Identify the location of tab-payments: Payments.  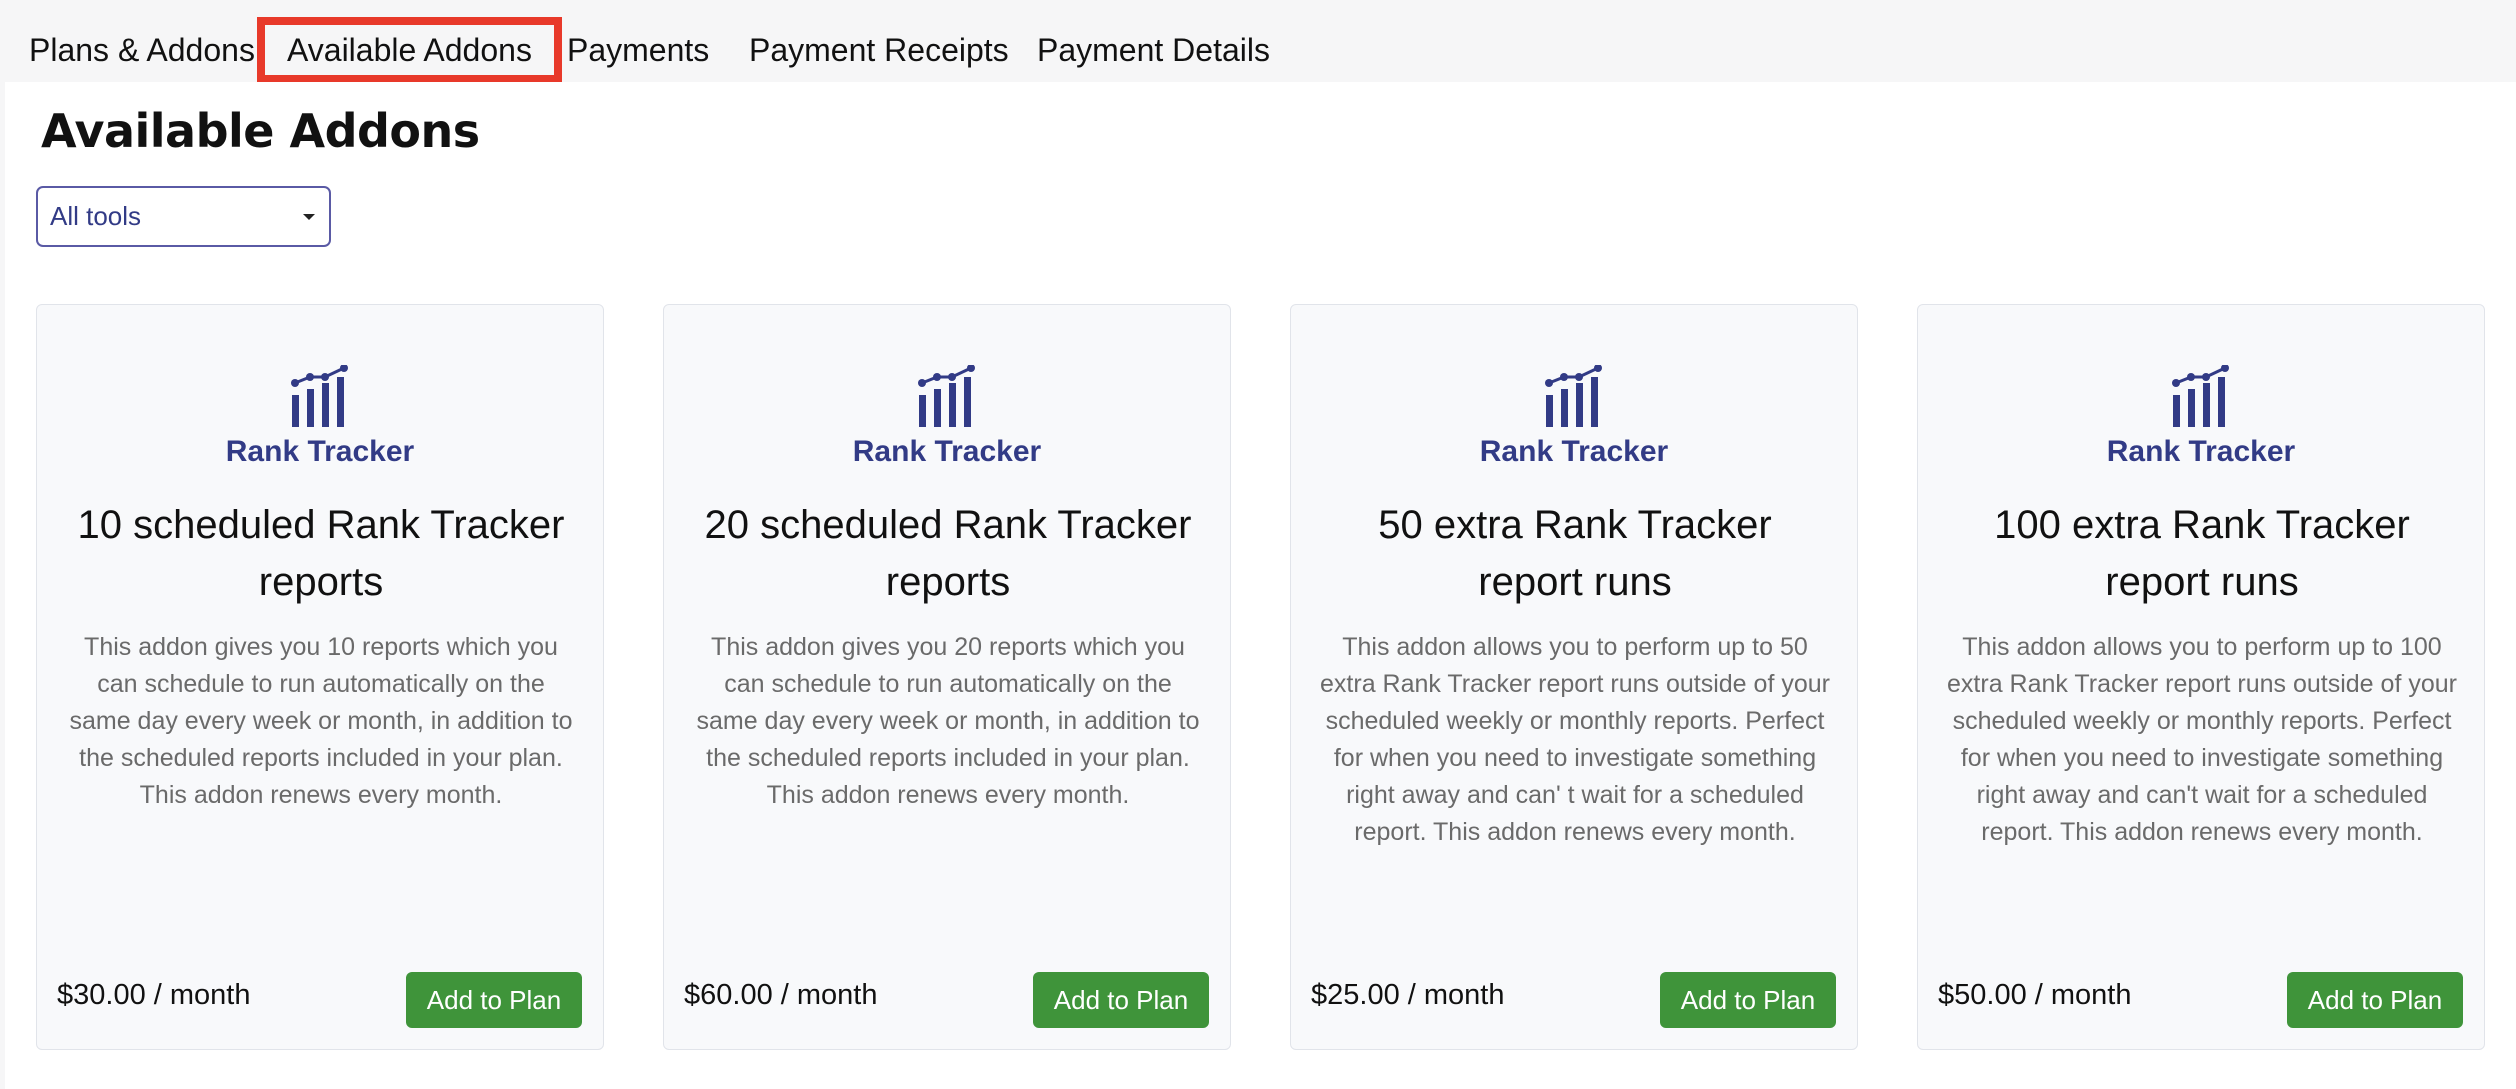
(638, 50).